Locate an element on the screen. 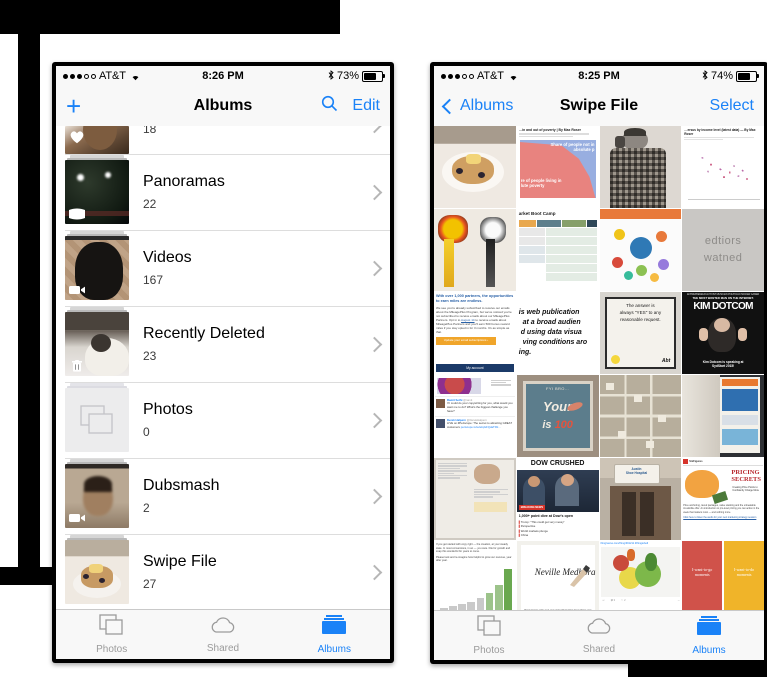 This screenshot has width=767, height=677. album-title: Dubsmash is located at coordinates (181, 485).